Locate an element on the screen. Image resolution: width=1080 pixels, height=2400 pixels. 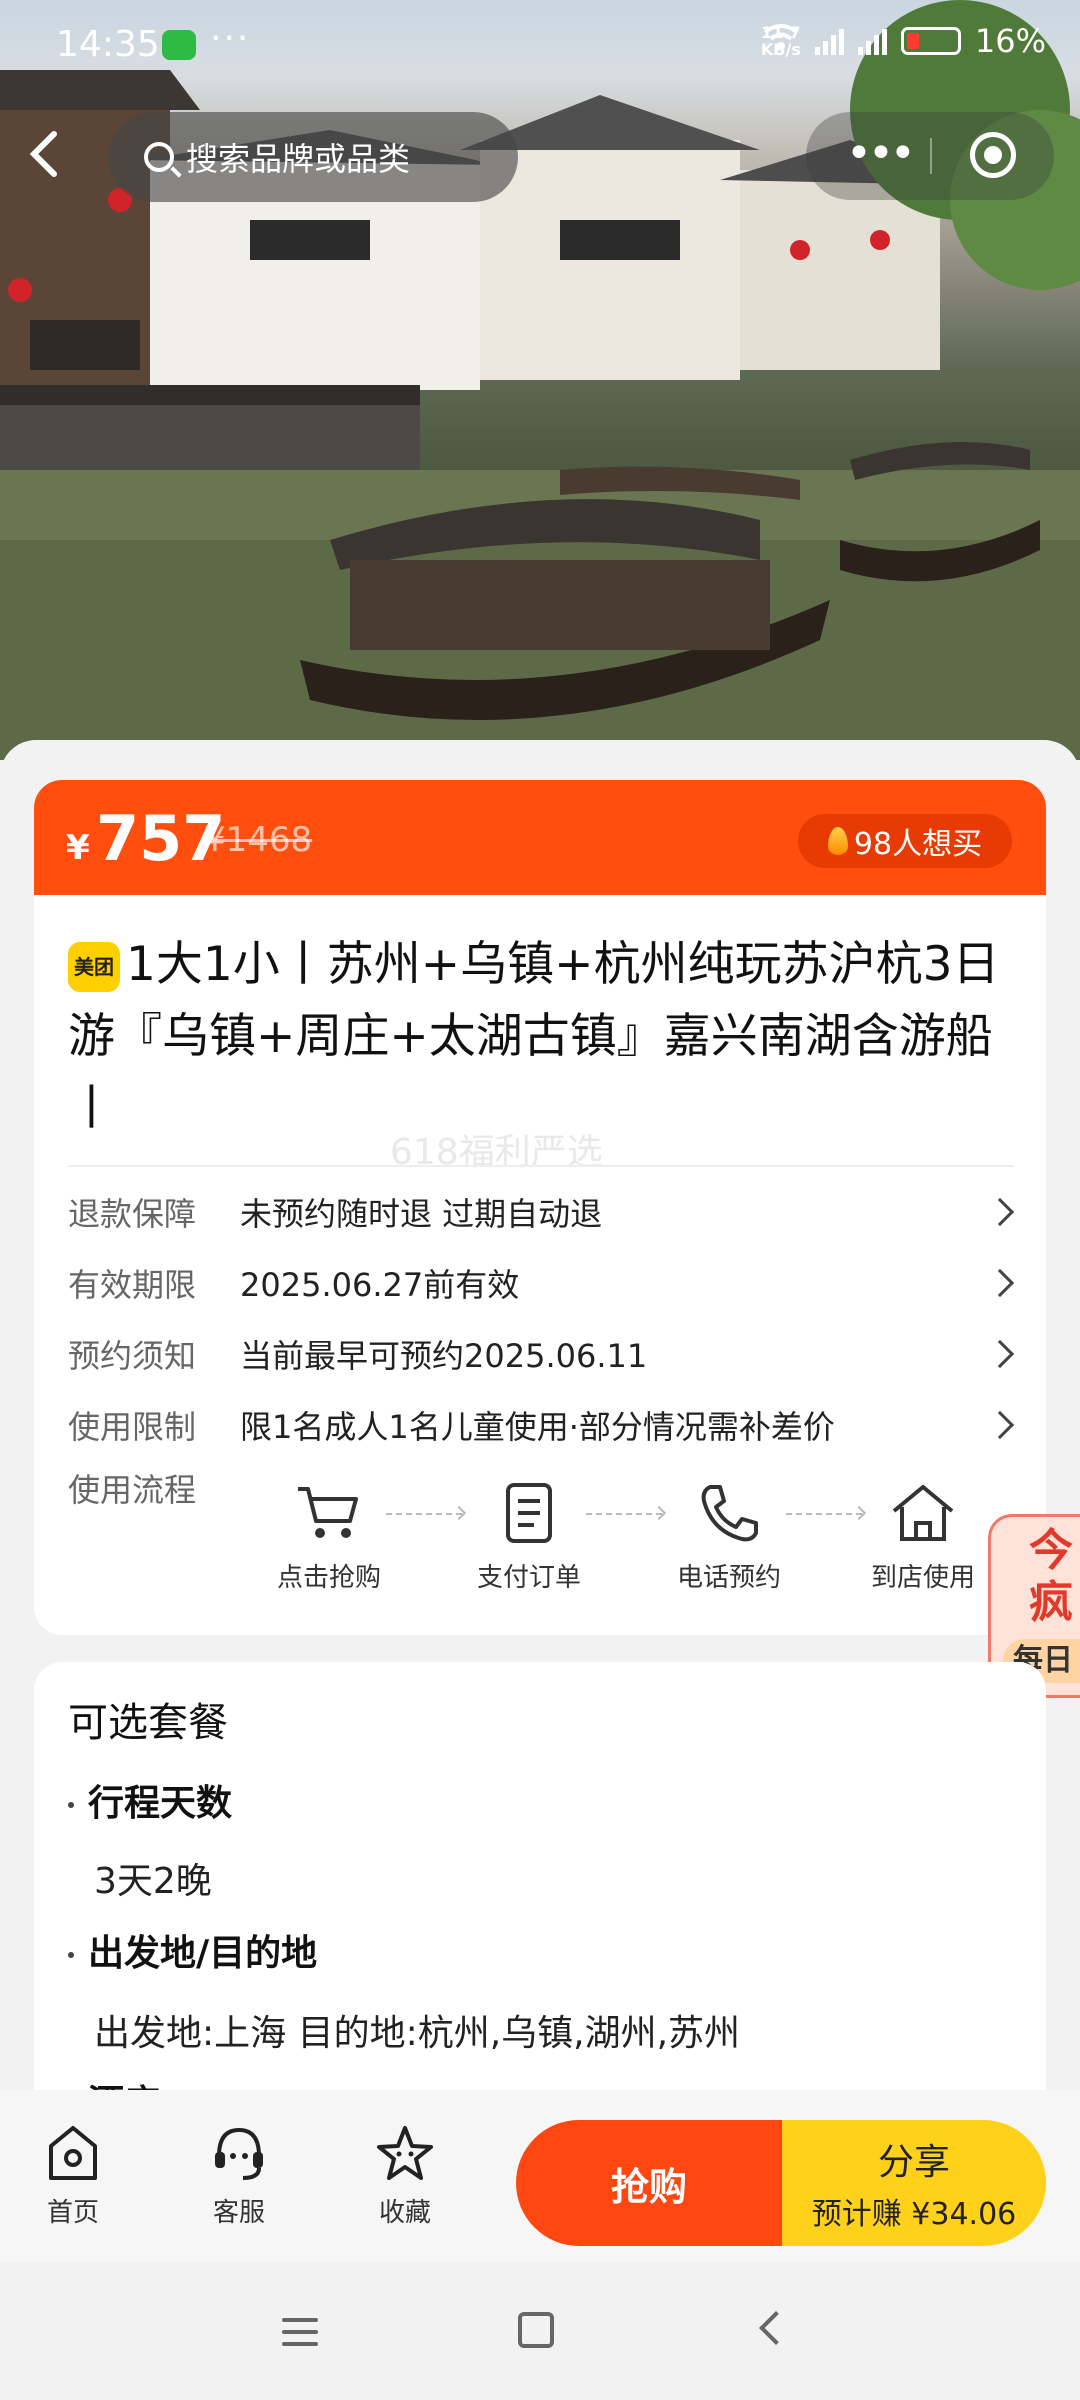
wifi-icon is located at coordinates (781, 37).